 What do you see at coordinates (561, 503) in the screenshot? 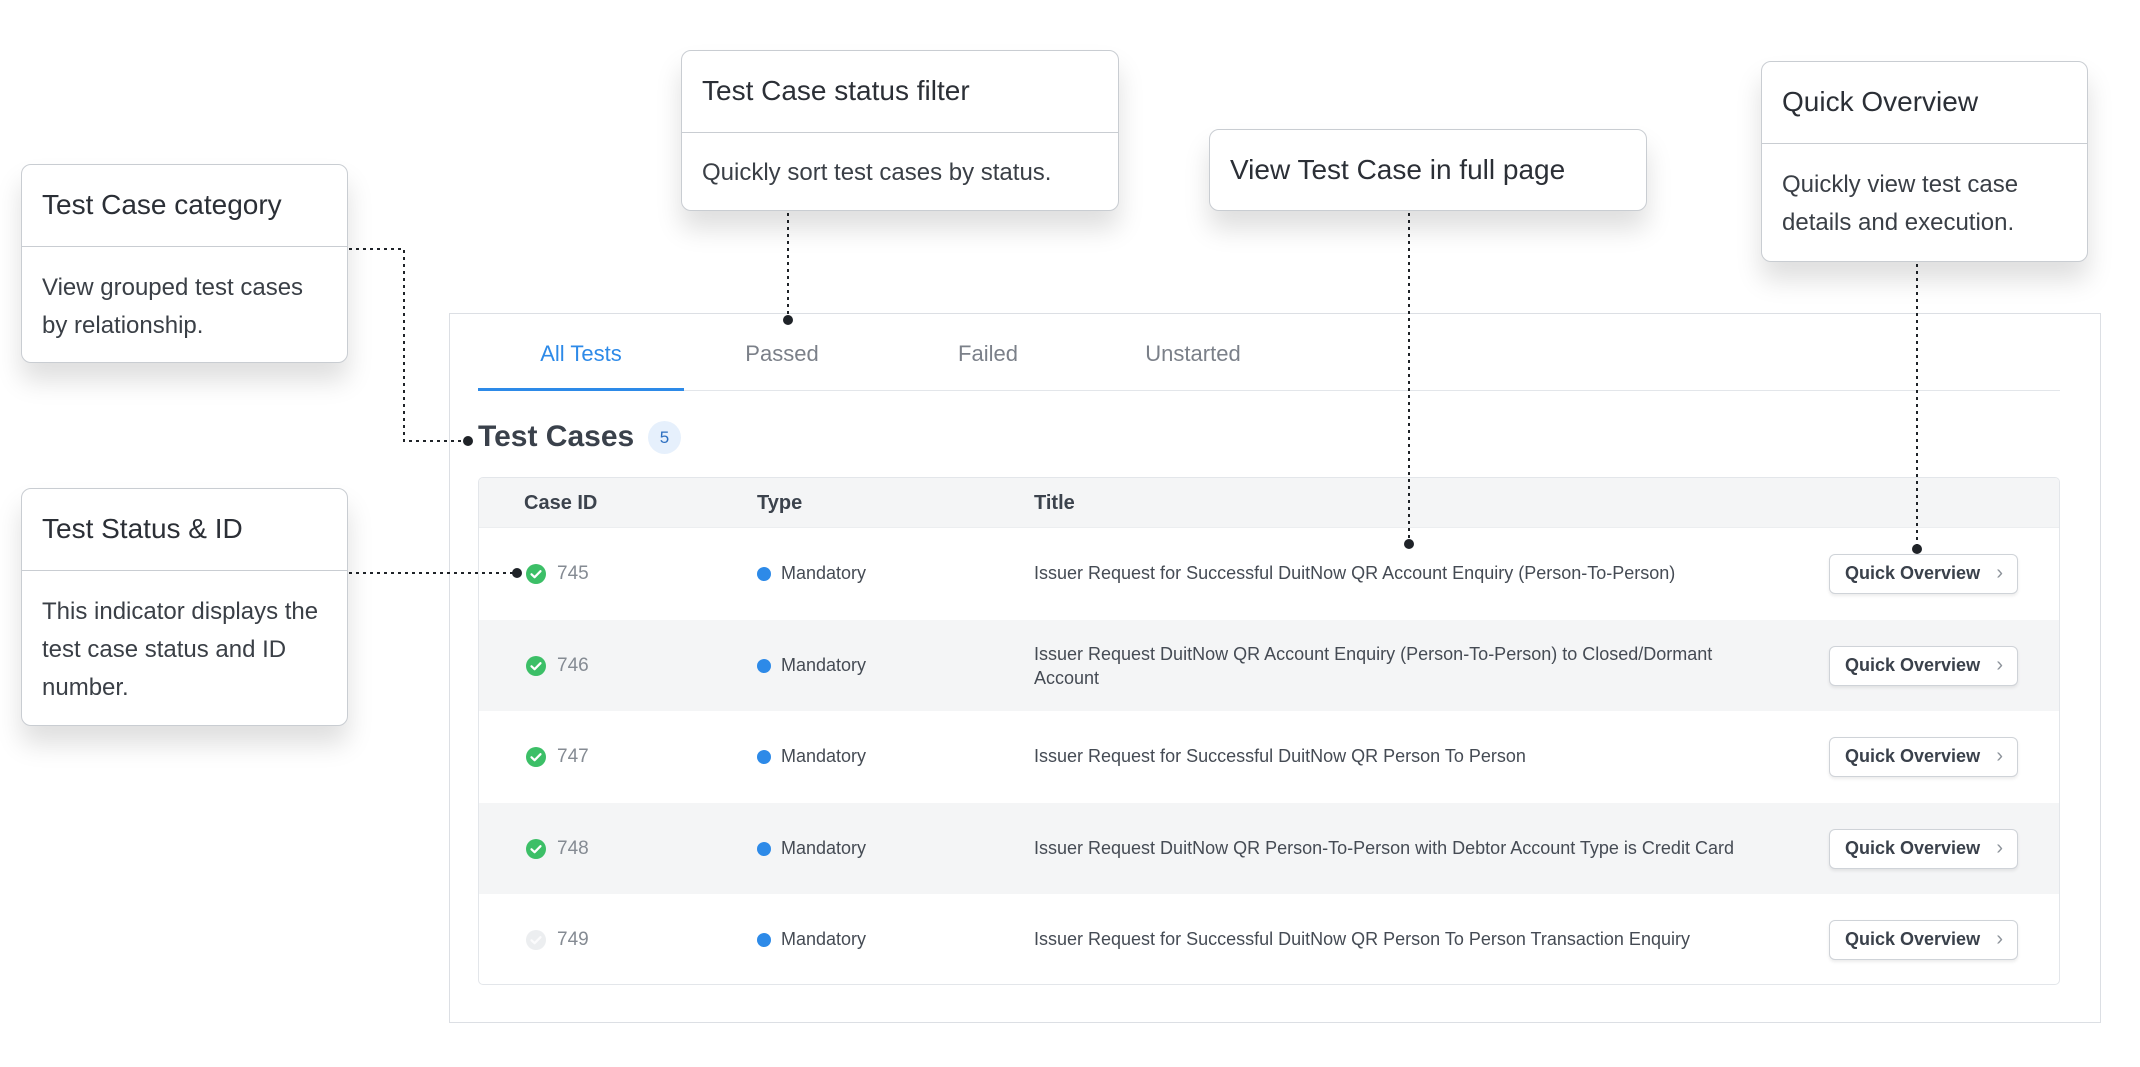
I see `column-header-case-id: Case ID` at bounding box center [561, 503].